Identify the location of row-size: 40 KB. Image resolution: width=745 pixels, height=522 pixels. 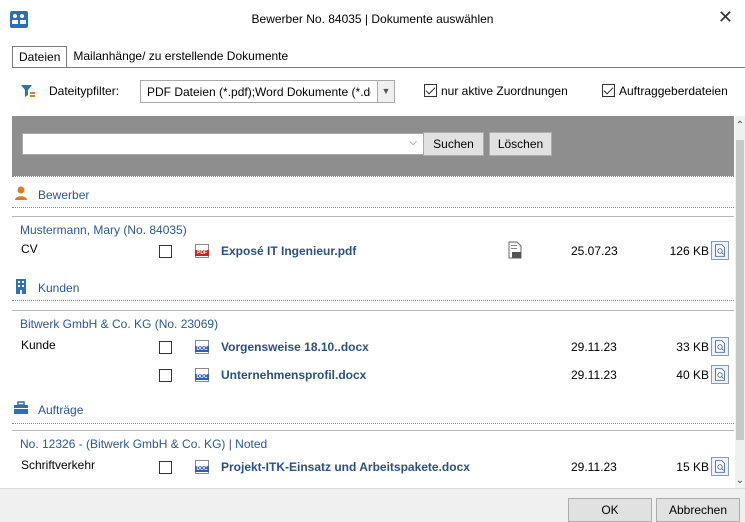
(692, 375).